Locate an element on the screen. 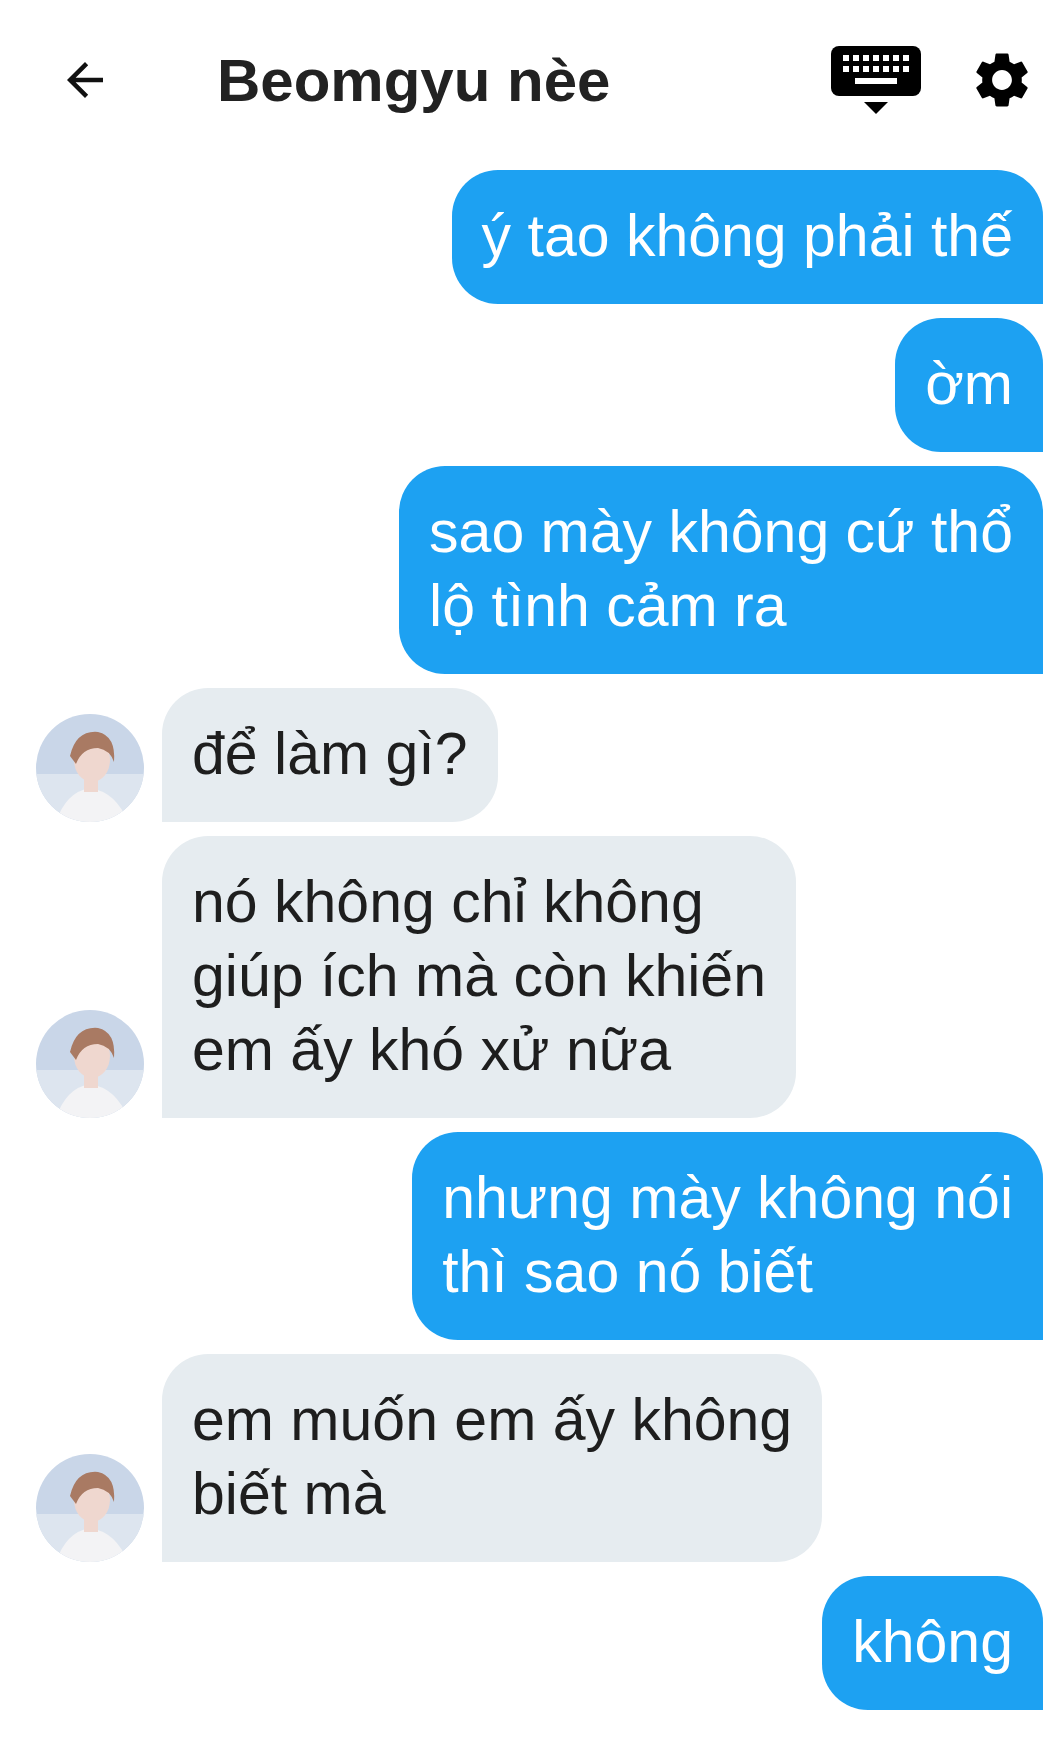 This screenshot has width=1063, height=1752. message-bubble: để làm gì? is located at coordinates (330, 755).